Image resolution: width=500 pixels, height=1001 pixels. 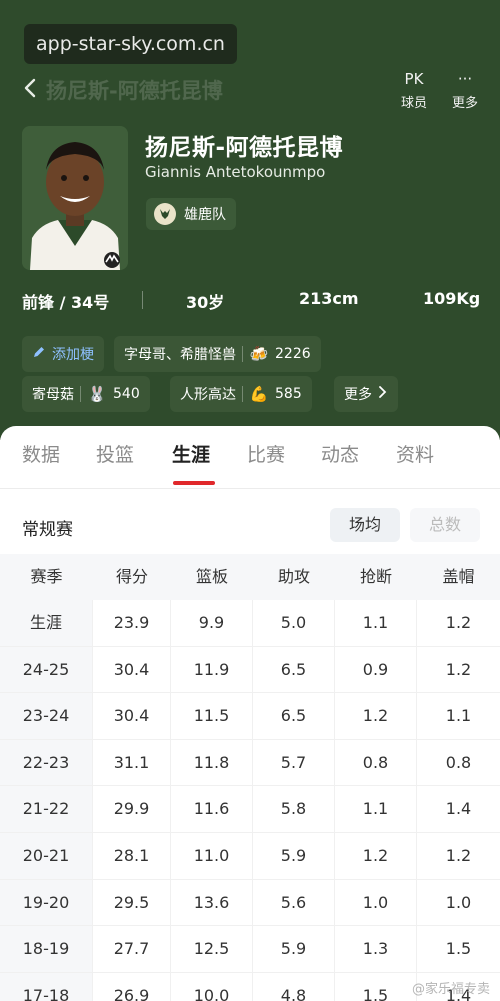 What do you see at coordinates (458, 902) in the screenshot?
I see `stat-cell: 1.0` at bounding box center [458, 902].